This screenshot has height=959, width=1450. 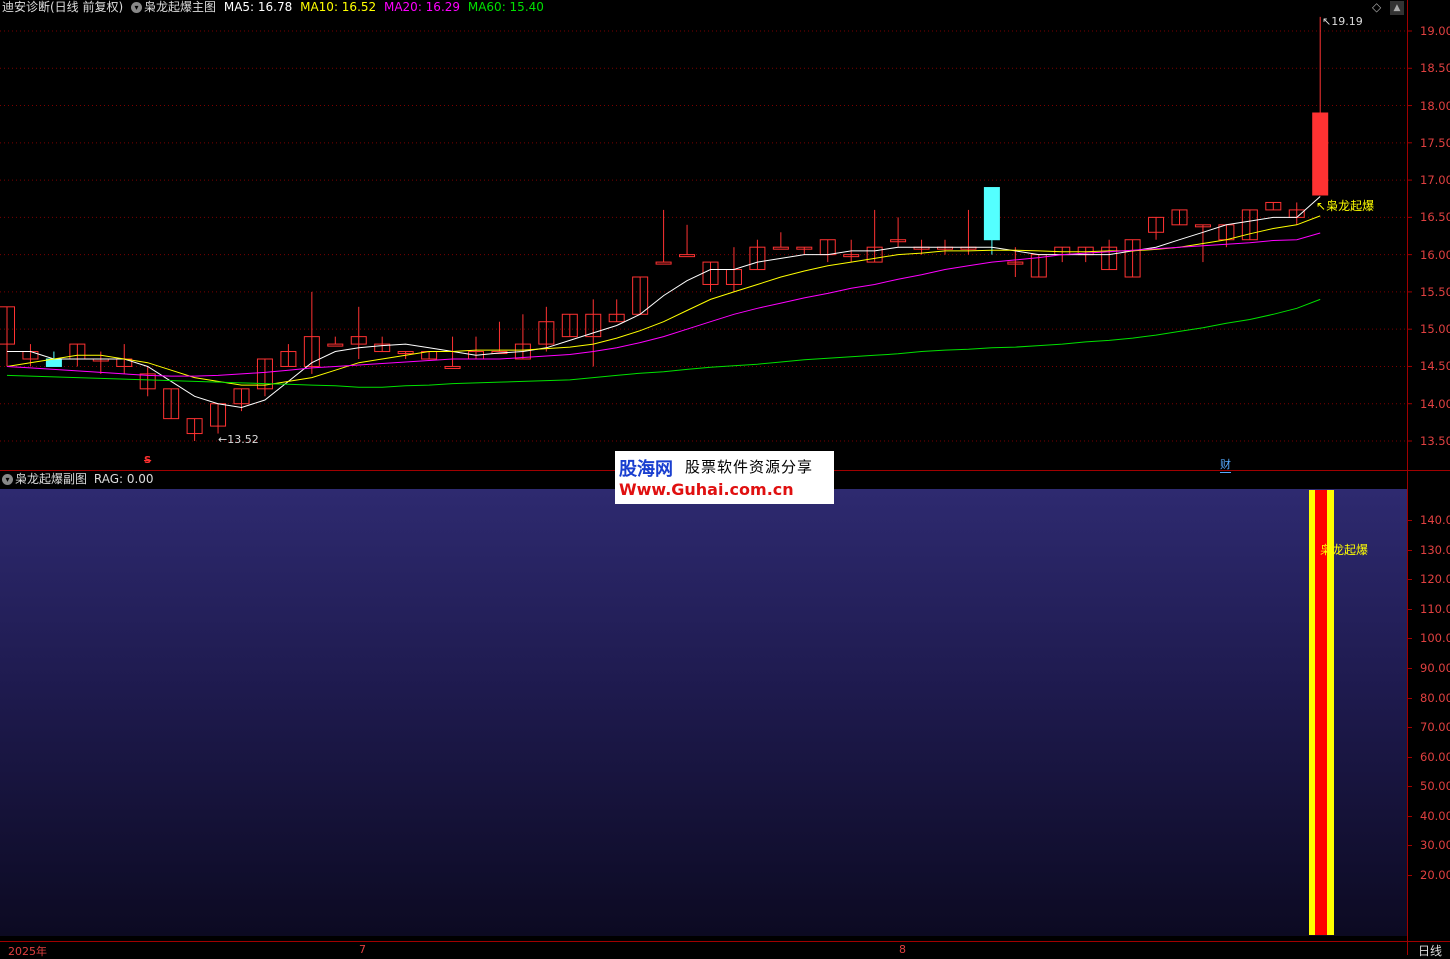 I want to click on sub-tick-label: 120.00, so click(x=1435, y=579).